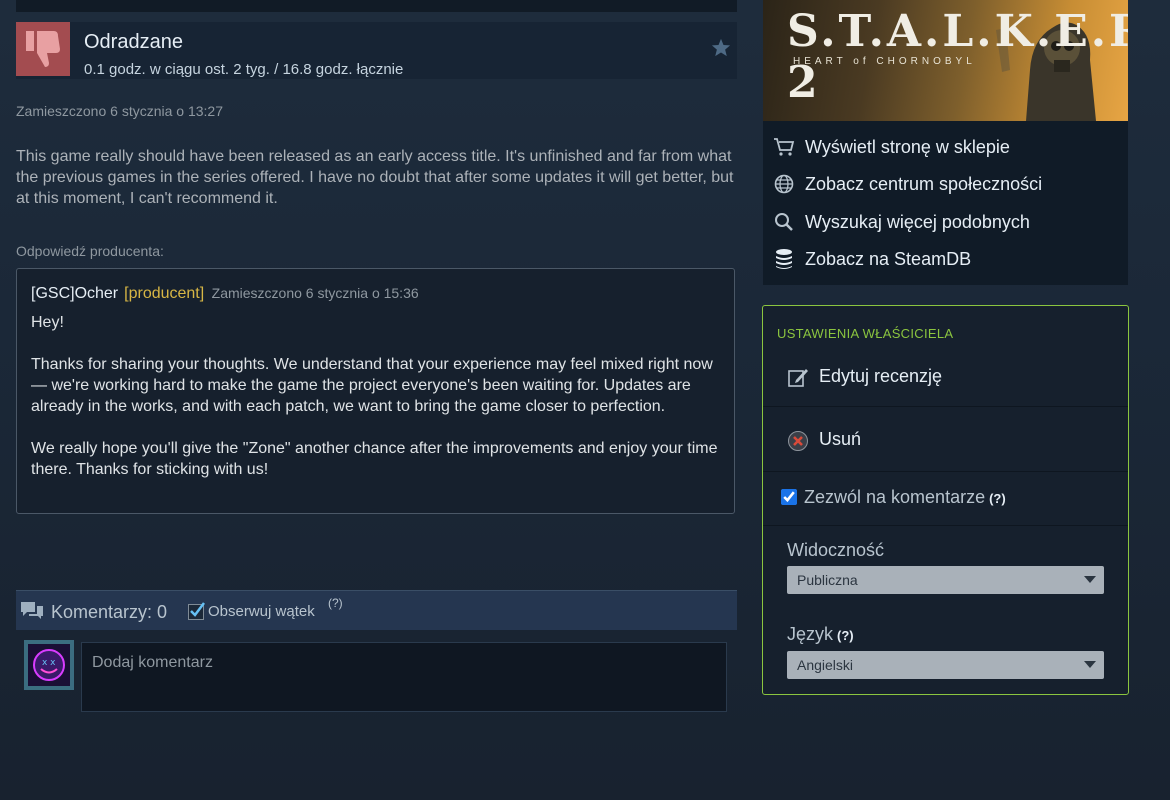 The image size is (1170, 800). I want to click on community-hub-label: Zobacz centrum społeczności, so click(924, 183).